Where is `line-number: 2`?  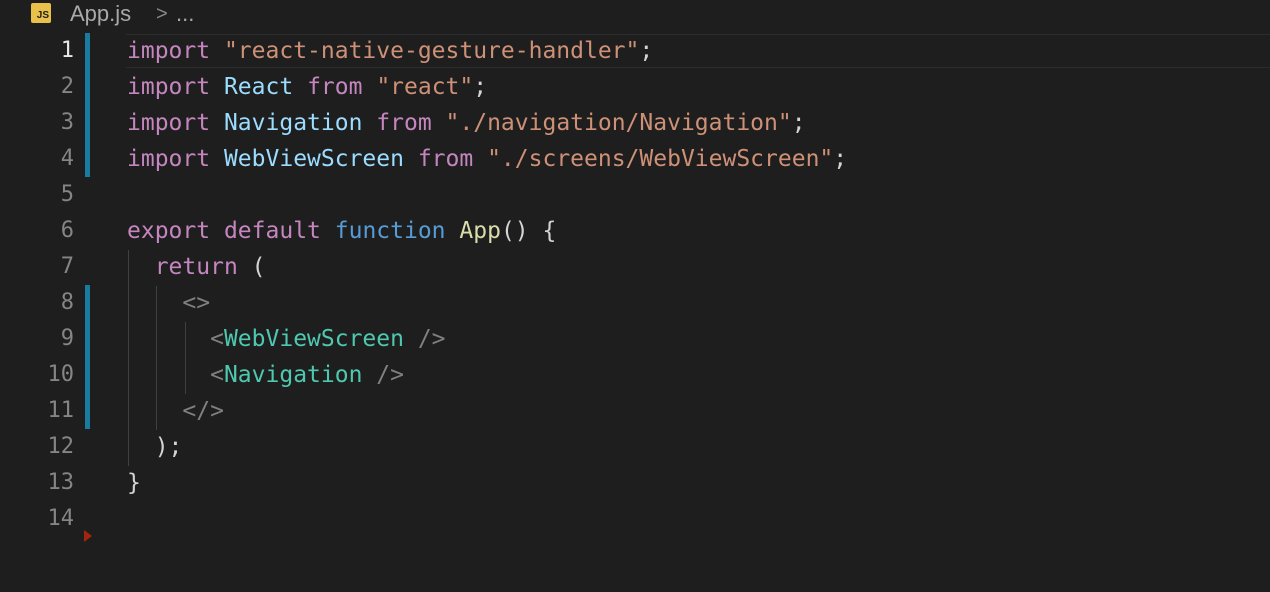 line-number: 2 is located at coordinates (67, 86).